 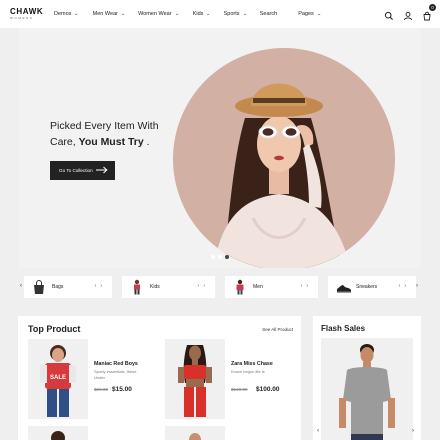 I want to click on nav-item-pages: Pages ⌄, so click(x=309, y=14).